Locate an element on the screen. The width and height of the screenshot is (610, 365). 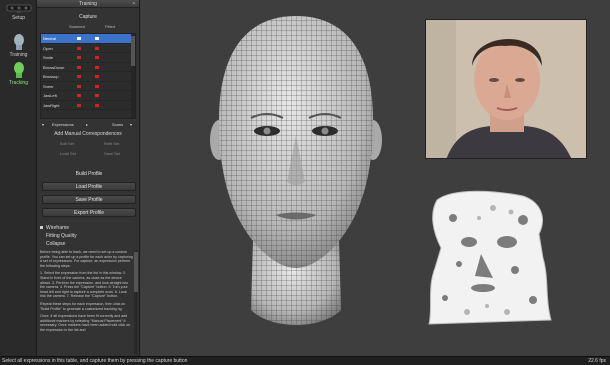
table-row: Neutral is located at coordinates (88, 39).